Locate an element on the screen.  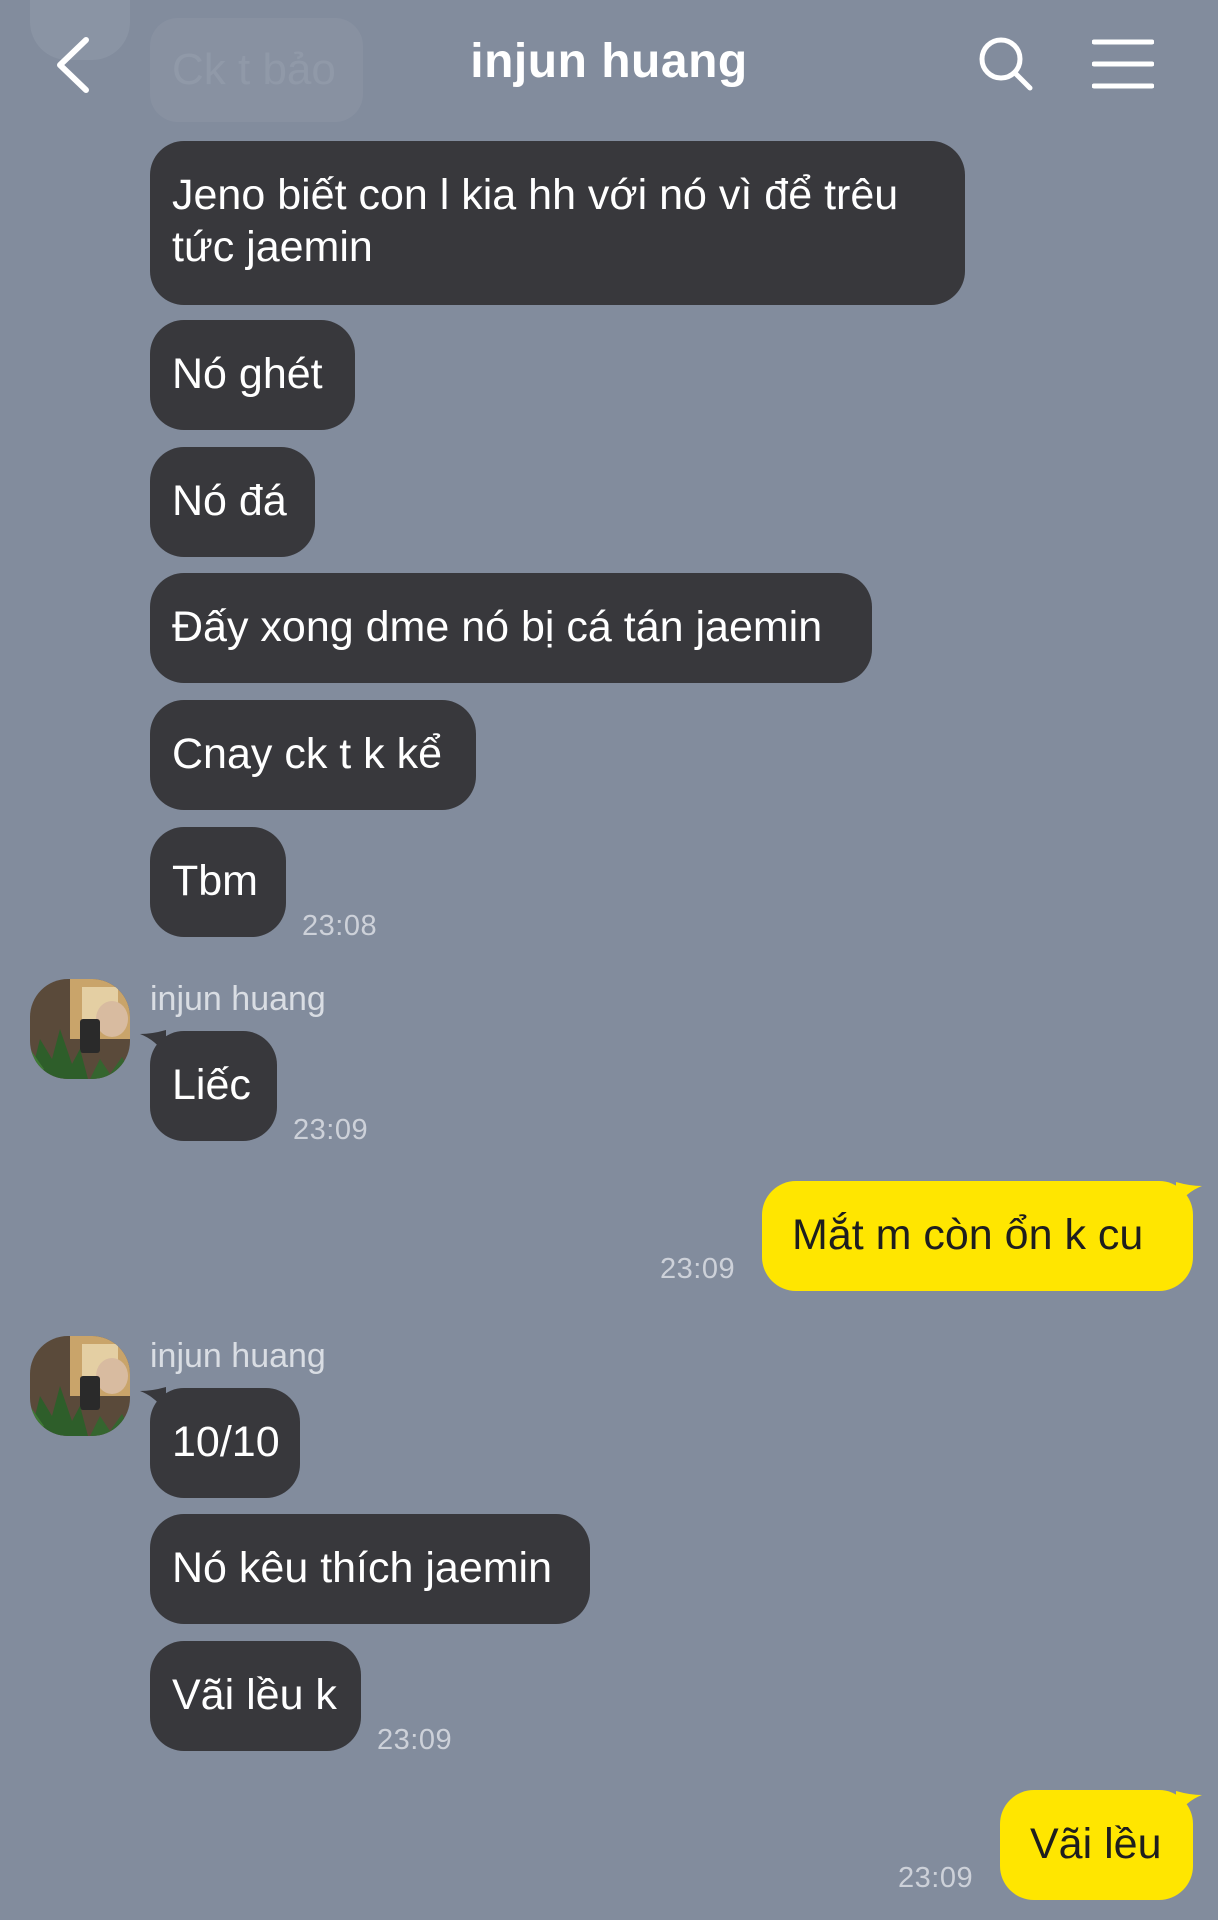
message-text: 10/10 is located at coordinates (226, 1442).